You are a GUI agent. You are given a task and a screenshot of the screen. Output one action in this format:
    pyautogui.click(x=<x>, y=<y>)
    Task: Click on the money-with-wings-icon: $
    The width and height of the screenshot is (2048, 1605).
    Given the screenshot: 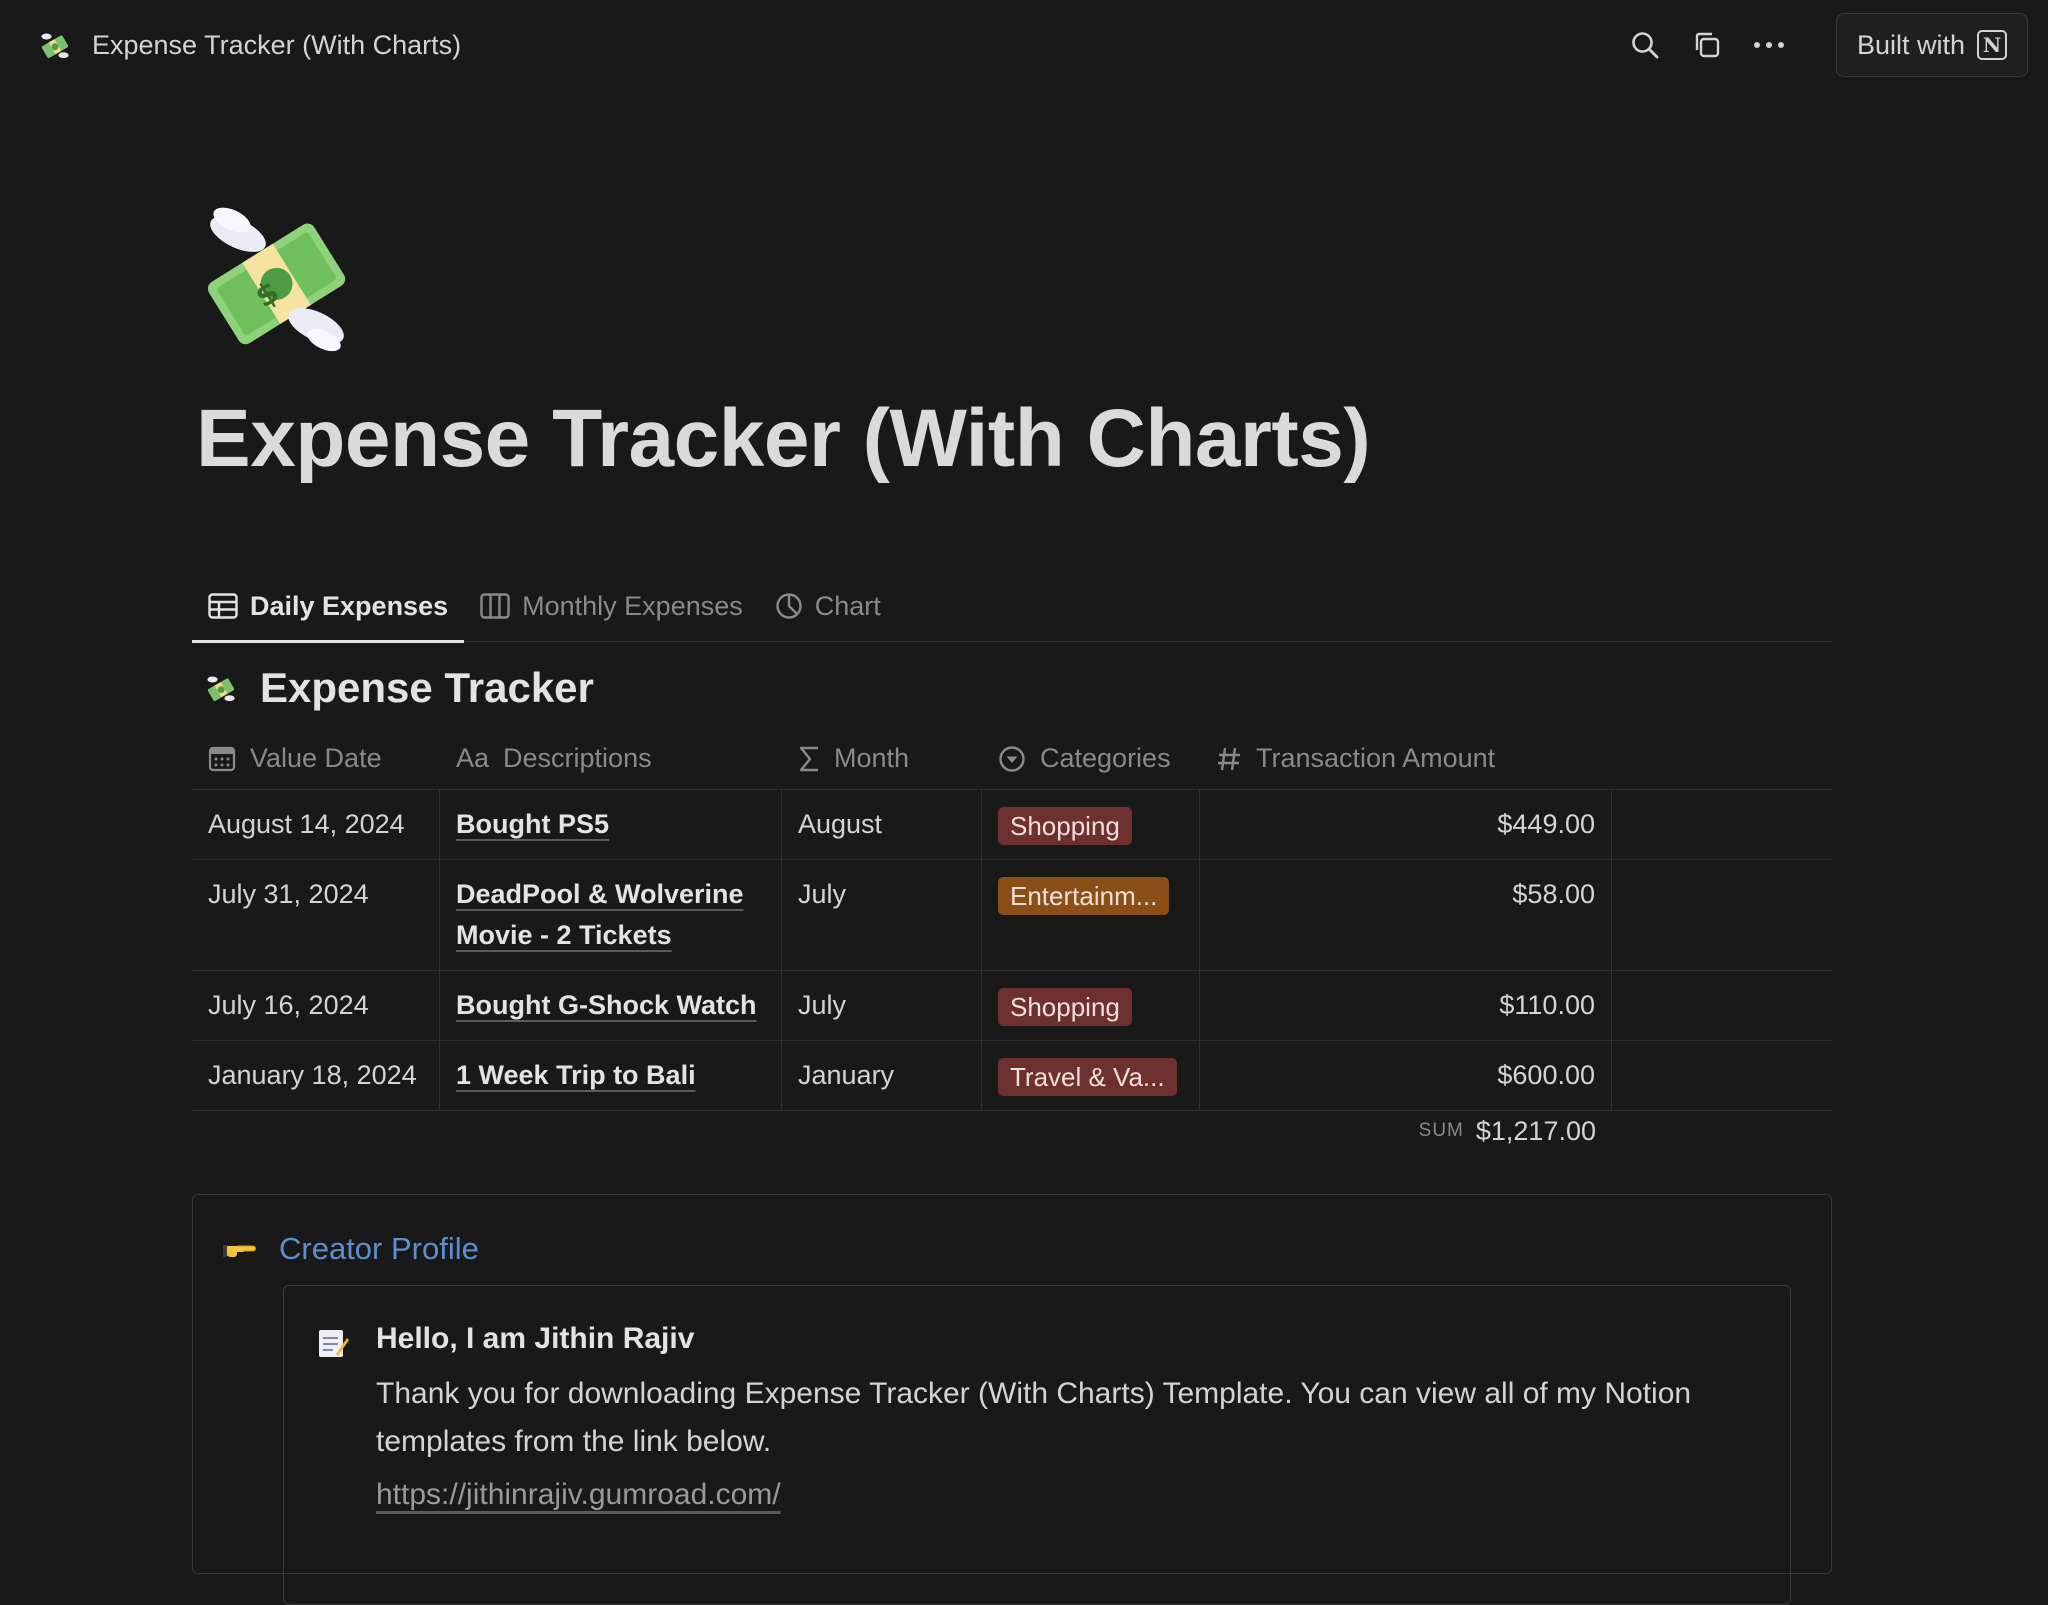 What is the action you would take?
    pyautogui.click(x=276, y=278)
    